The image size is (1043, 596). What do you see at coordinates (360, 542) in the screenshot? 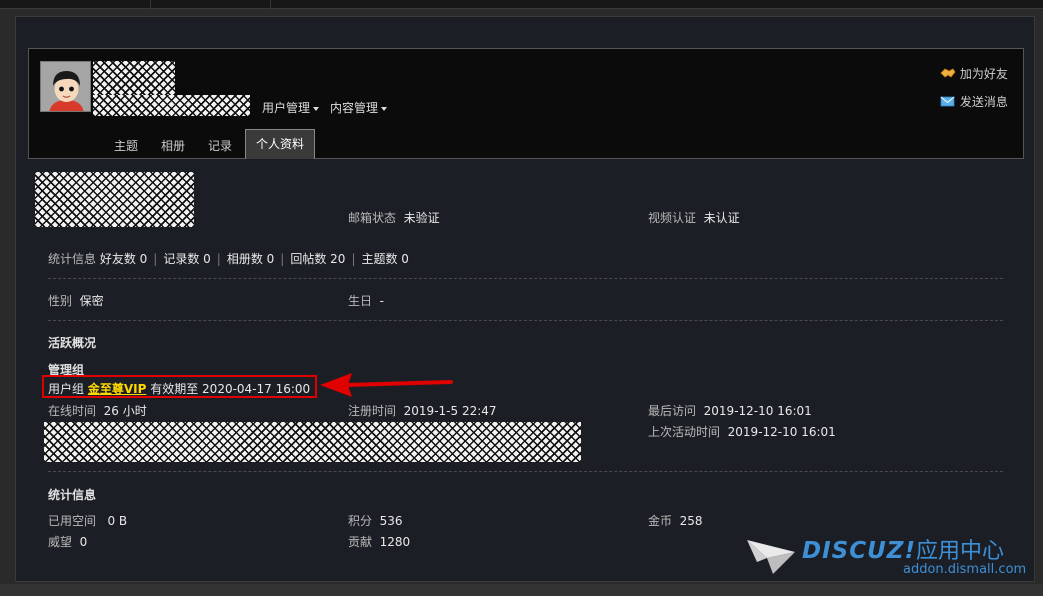
I see `contribution-label: 贡献` at bounding box center [360, 542].